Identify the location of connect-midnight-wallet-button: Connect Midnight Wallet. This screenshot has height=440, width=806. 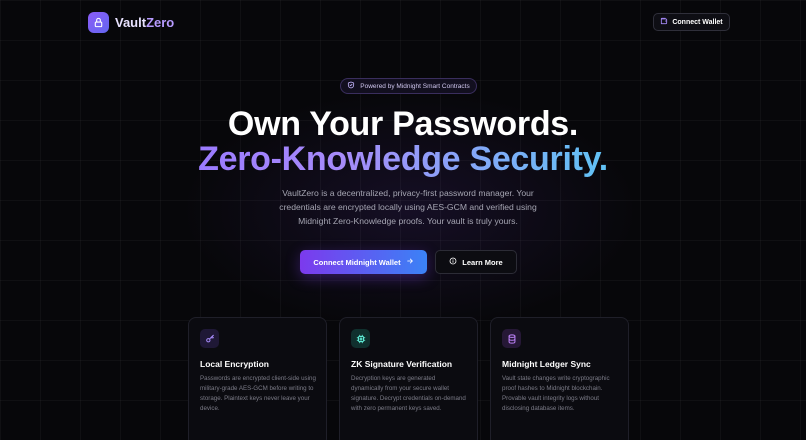
(363, 262).